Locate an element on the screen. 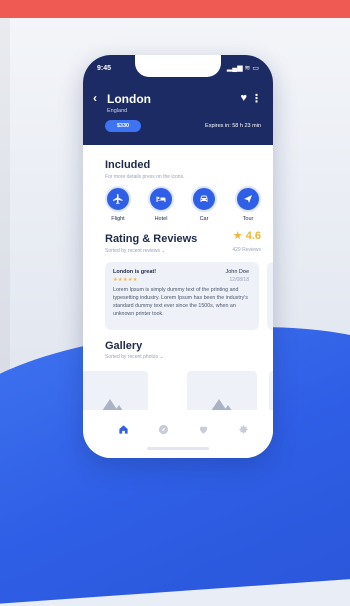  ratings-sort: Sorted by recent reviews ⌄ is located at coordinates (135, 251).